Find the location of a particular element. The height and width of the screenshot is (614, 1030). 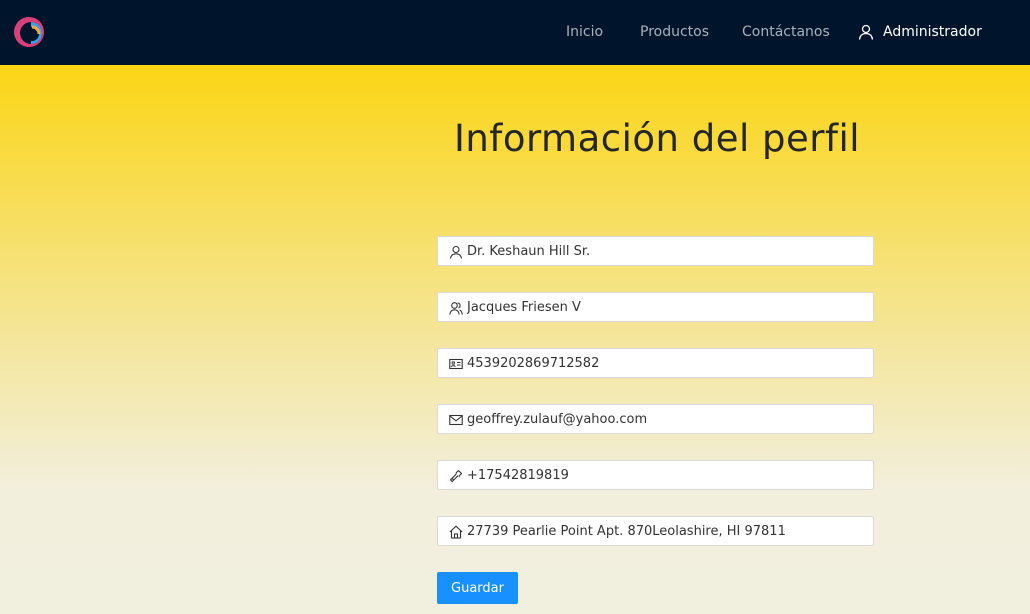

home-icon is located at coordinates (456, 532).